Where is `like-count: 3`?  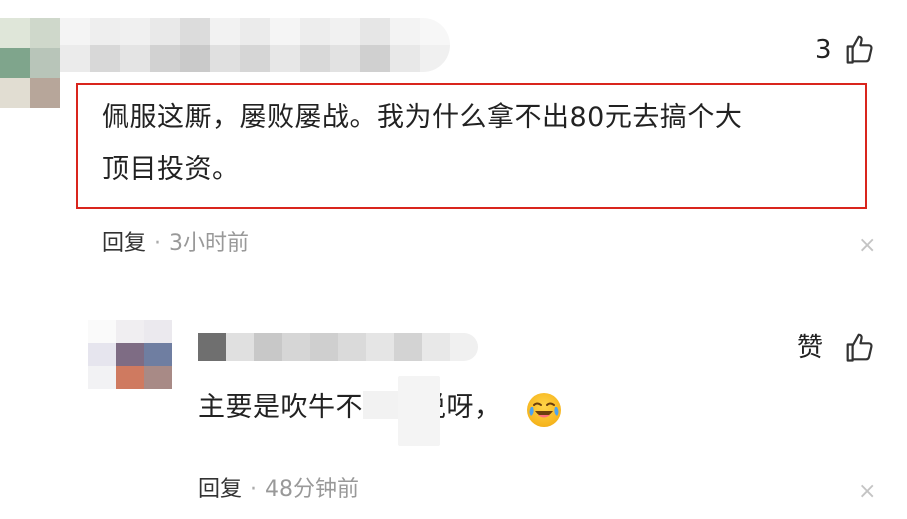 like-count: 3 is located at coordinates (823, 50).